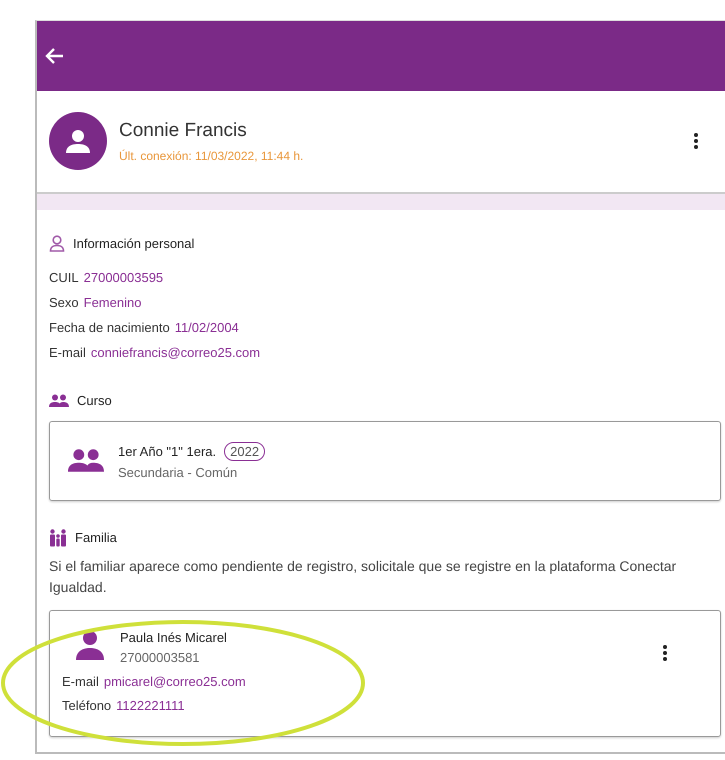 The height and width of the screenshot is (760, 725). I want to click on year-chip: 2022, so click(245, 451).